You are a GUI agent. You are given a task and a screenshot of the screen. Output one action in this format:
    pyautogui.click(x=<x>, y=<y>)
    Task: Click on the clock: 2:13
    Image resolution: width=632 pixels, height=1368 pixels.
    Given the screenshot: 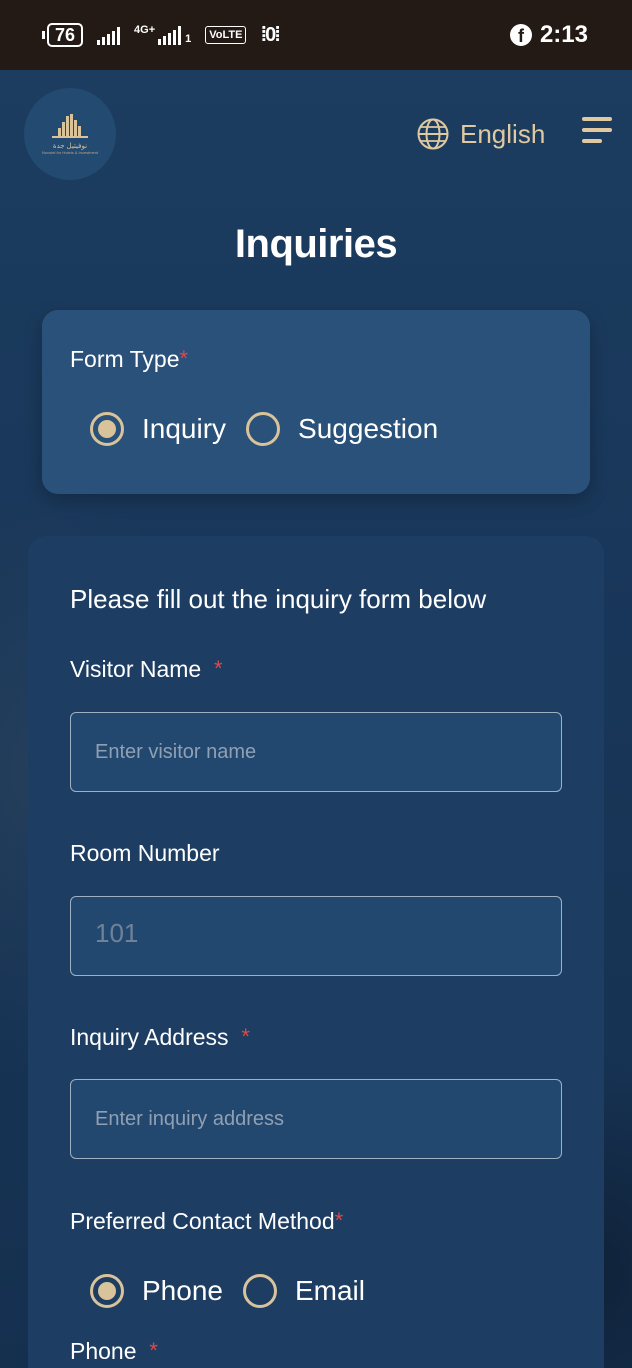 What is the action you would take?
    pyautogui.click(x=563, y=34)
    